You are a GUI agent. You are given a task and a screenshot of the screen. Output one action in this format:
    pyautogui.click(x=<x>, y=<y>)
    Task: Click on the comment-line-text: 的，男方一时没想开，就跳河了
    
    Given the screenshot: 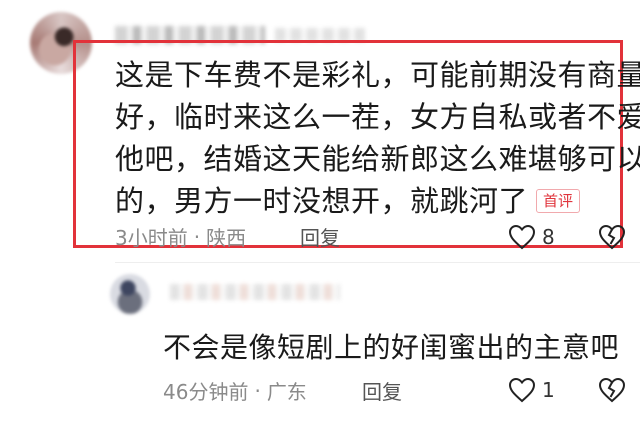 What is the action you would take?
    pyautogui.click(x=322, y=201)
    